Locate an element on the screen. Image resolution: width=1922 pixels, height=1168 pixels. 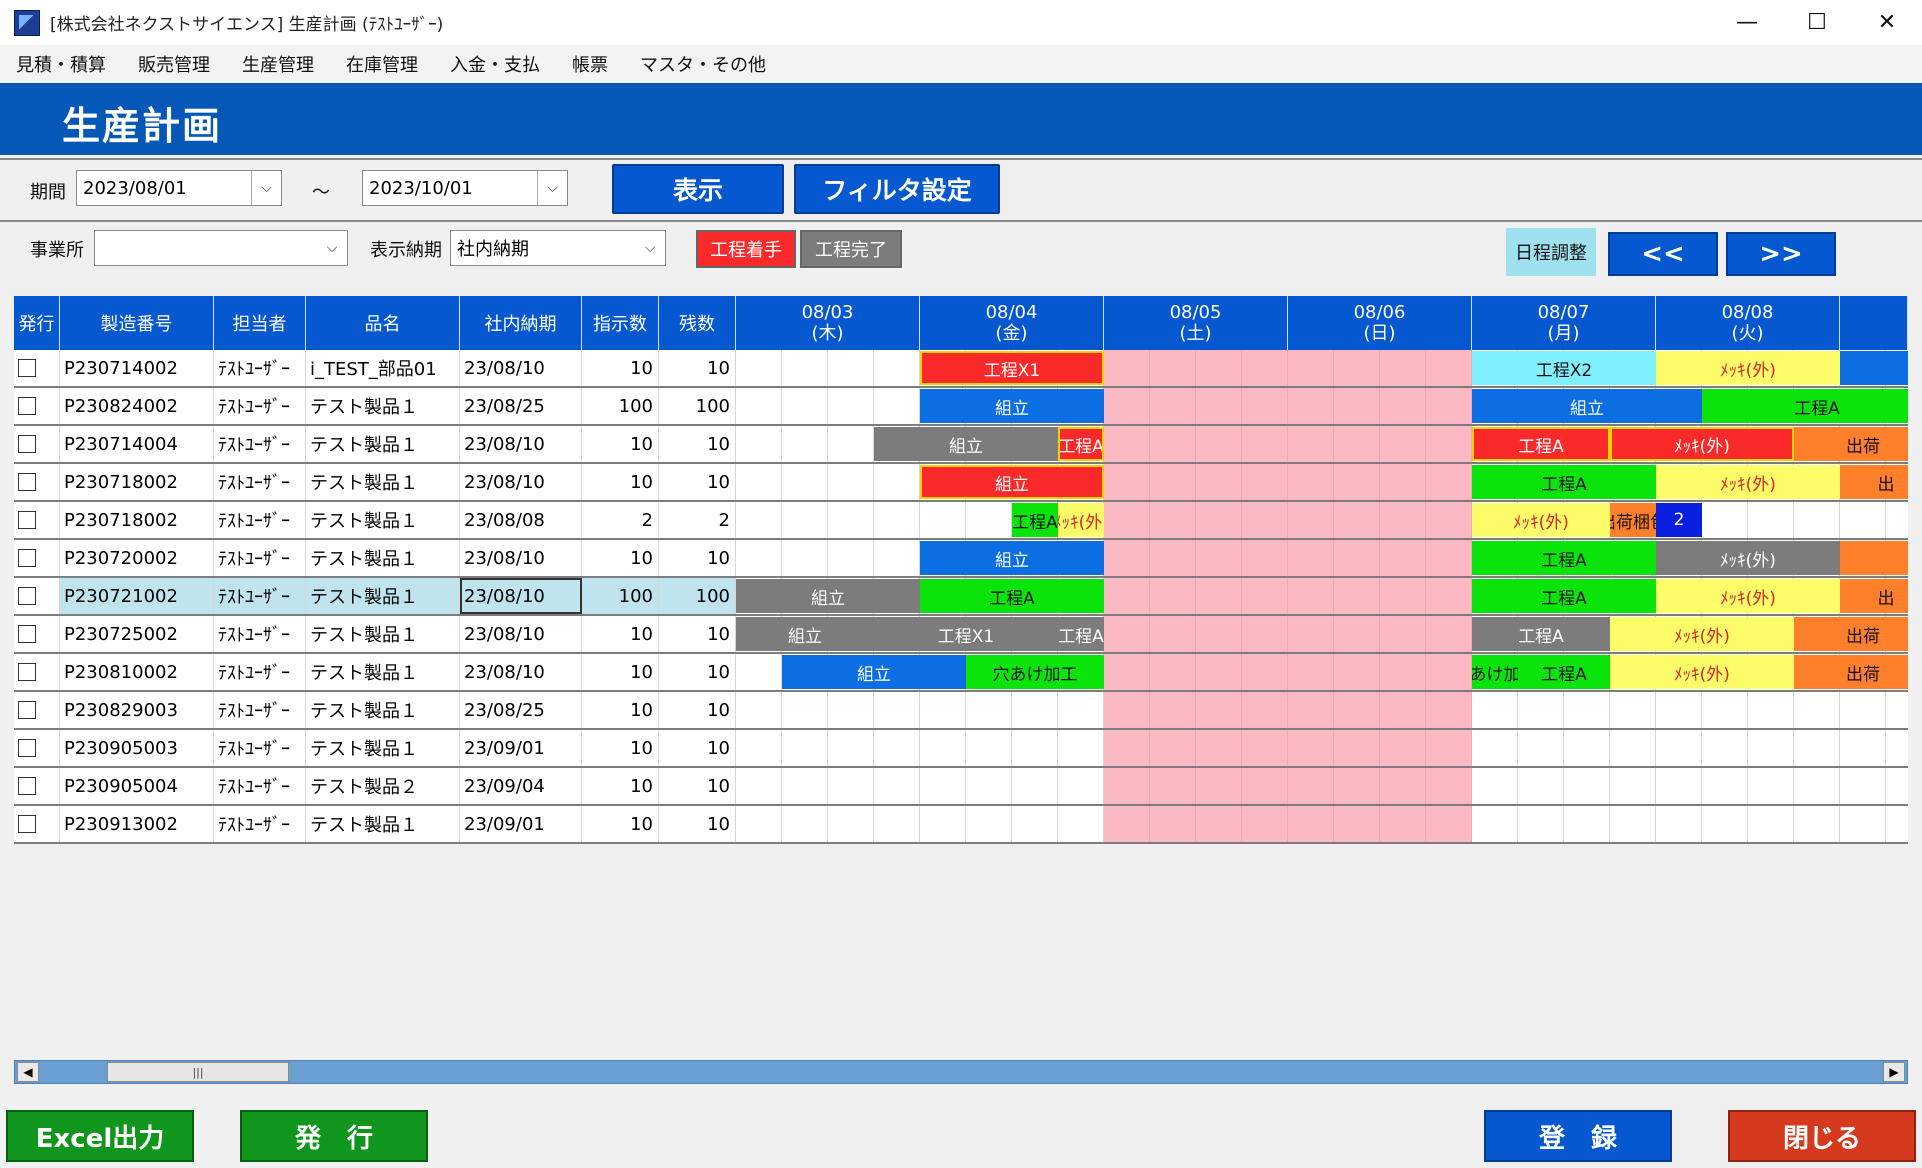
close-button: 閉じる is located at coordinates (1822, 1136).